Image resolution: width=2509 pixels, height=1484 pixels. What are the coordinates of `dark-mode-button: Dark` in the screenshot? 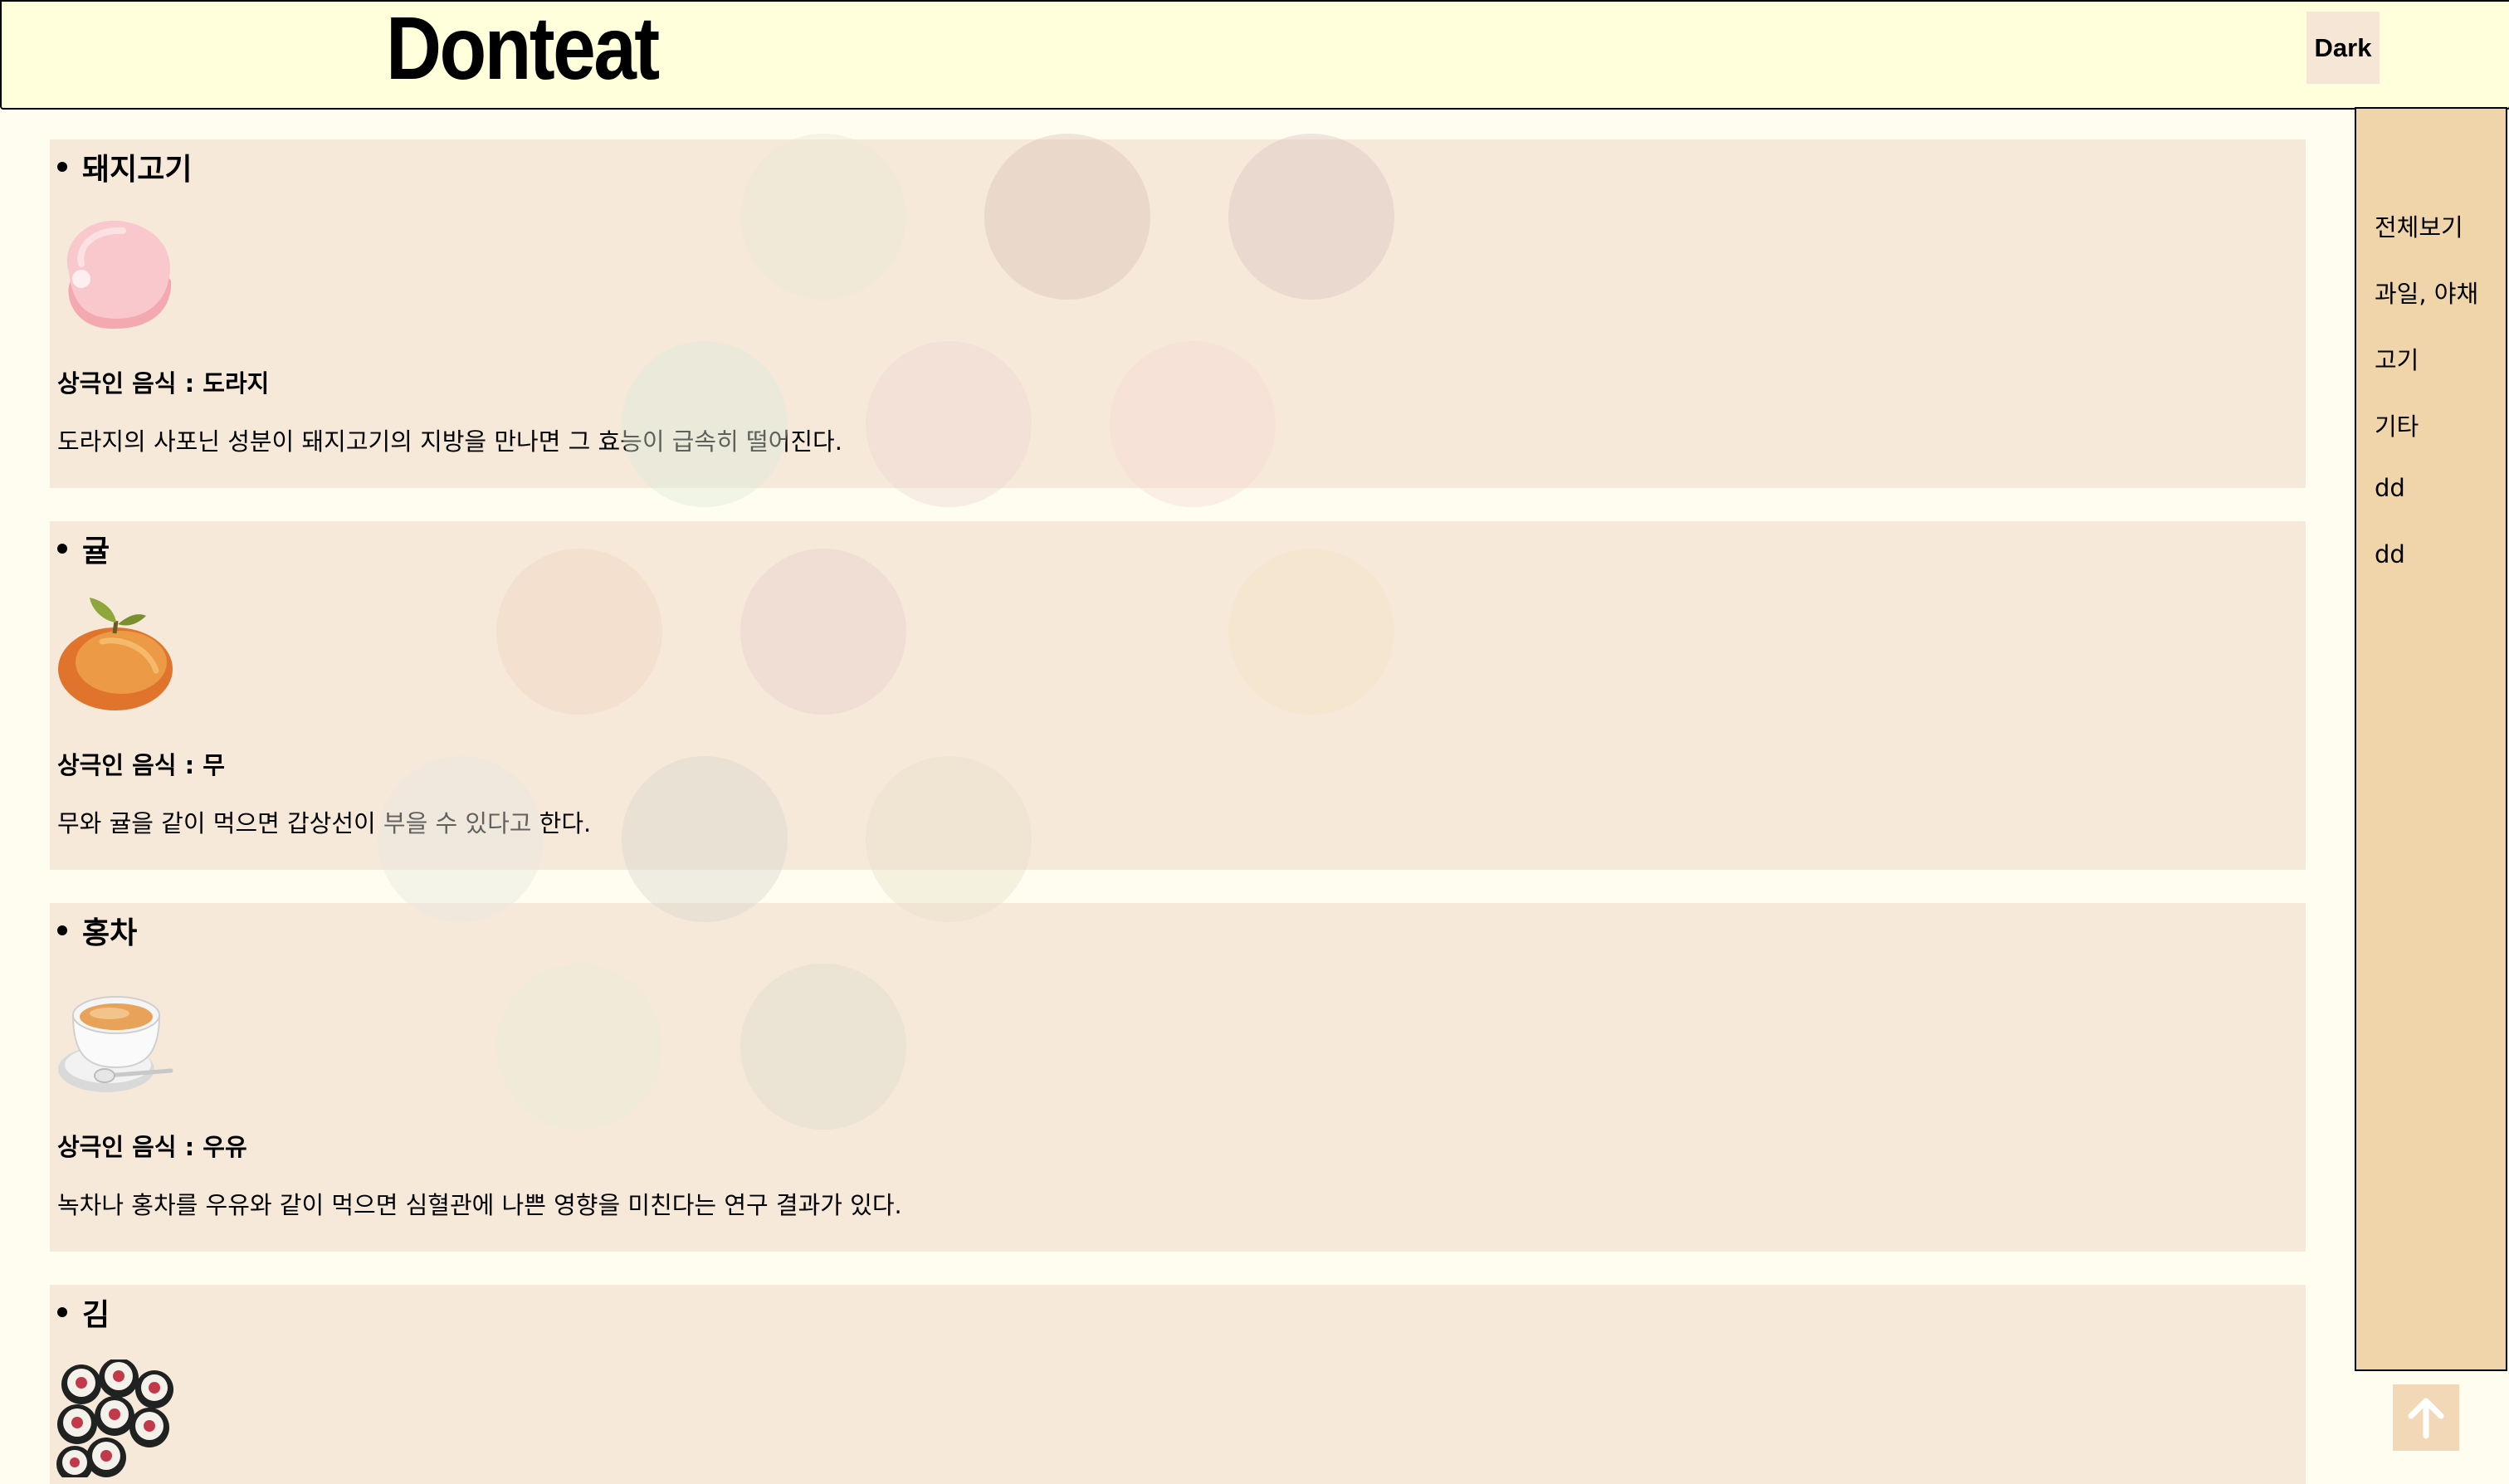 It's located at (2343, 48).